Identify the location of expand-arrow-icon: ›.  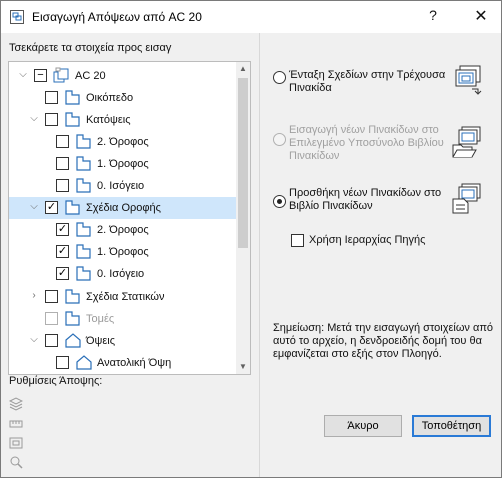
(34, 296).